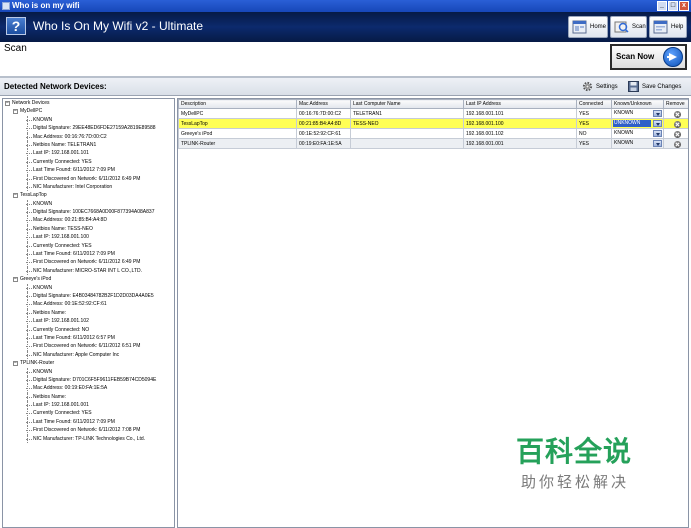  What do you see at coordinates (635, 56) in the screenshot?
I see `scan-now-label: Scan Now` at bounding box center [635, 56].